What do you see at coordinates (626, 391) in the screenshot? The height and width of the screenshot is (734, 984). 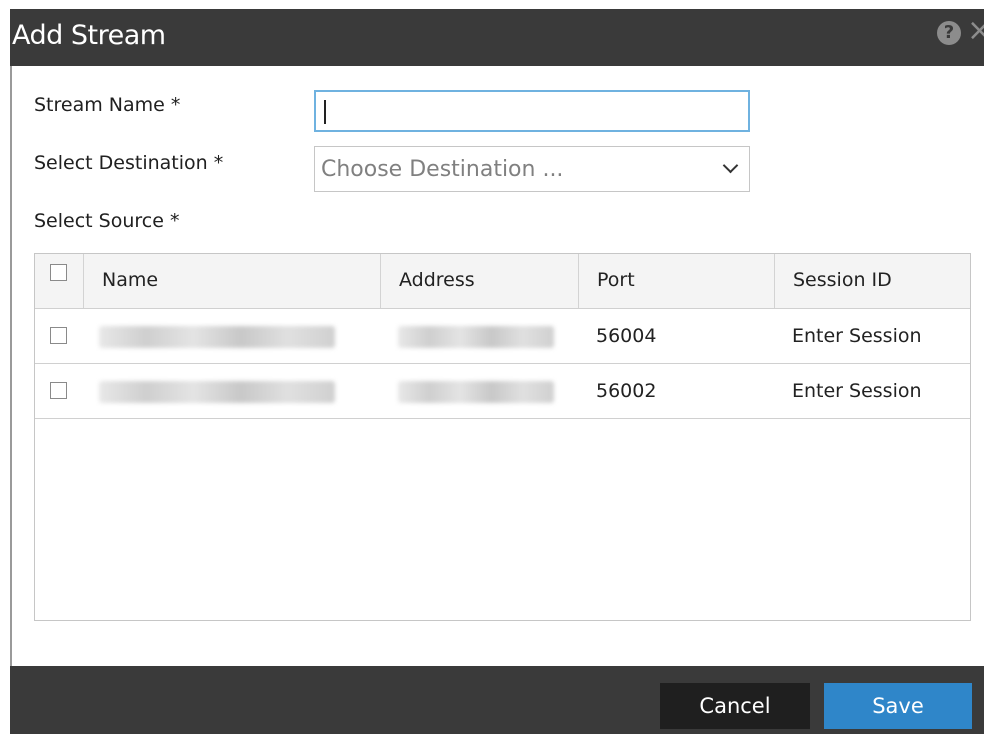 I see `port-value: 56002` at bounding box center [626, 391].